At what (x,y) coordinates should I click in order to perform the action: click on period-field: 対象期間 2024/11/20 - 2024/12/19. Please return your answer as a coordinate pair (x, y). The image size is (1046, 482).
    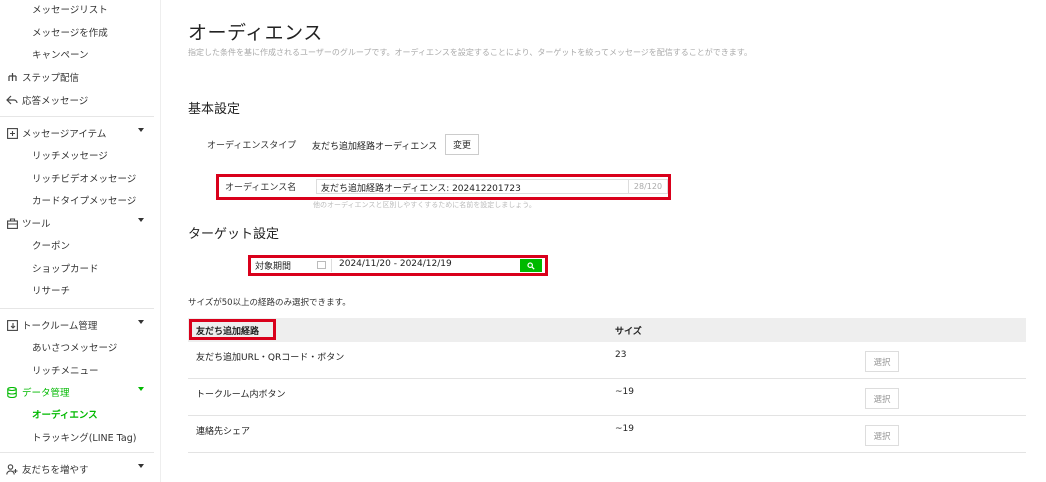
    Looking at the image, I should click on (398, 265).